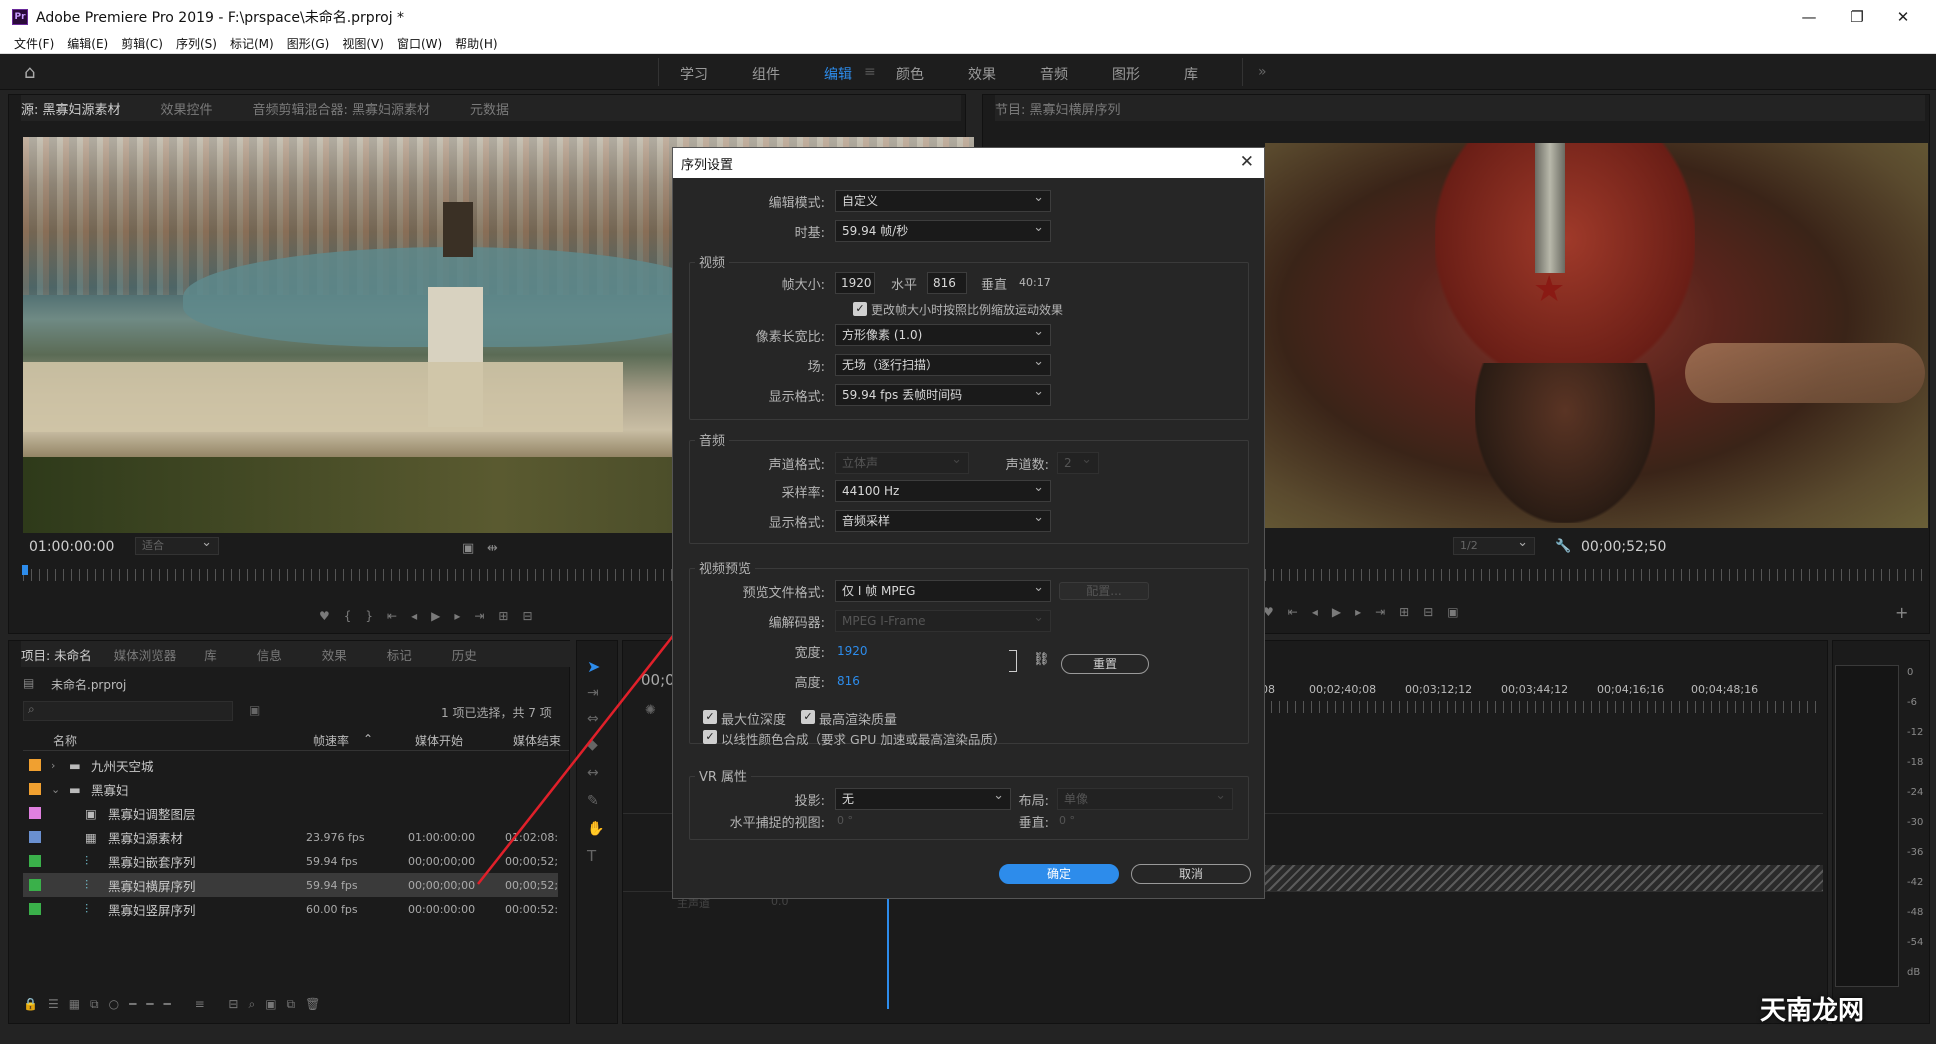  Describe the element at coordinates (1145, 798) in the screenshot. I see `layout-dropdown: 单像` at that location.